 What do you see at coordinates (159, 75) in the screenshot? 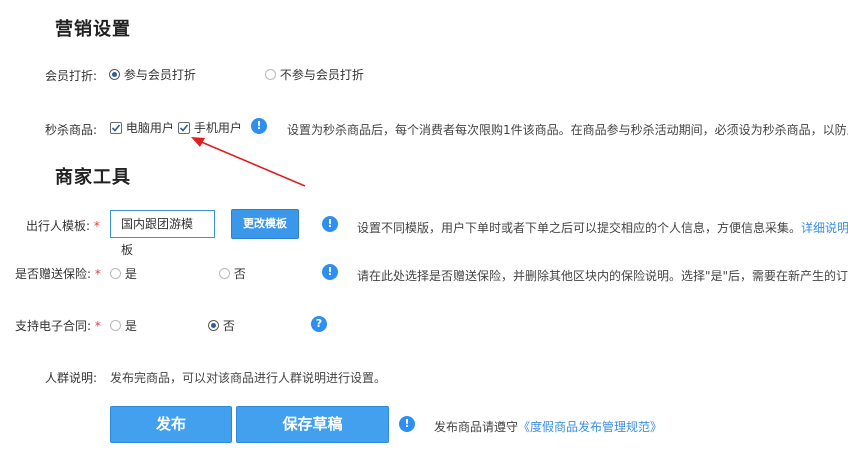
I see `member-discount-join-text: 参与会员打折` at bounding box center [159, 75].